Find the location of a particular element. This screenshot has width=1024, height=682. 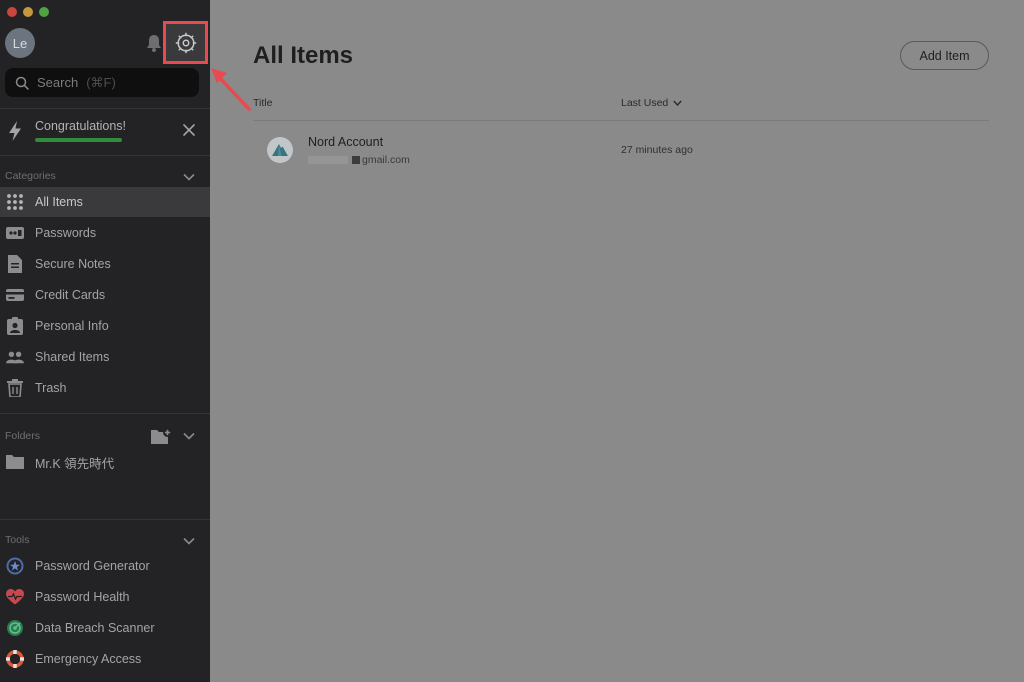

scanner-icon is located at coordinates (15, 628).